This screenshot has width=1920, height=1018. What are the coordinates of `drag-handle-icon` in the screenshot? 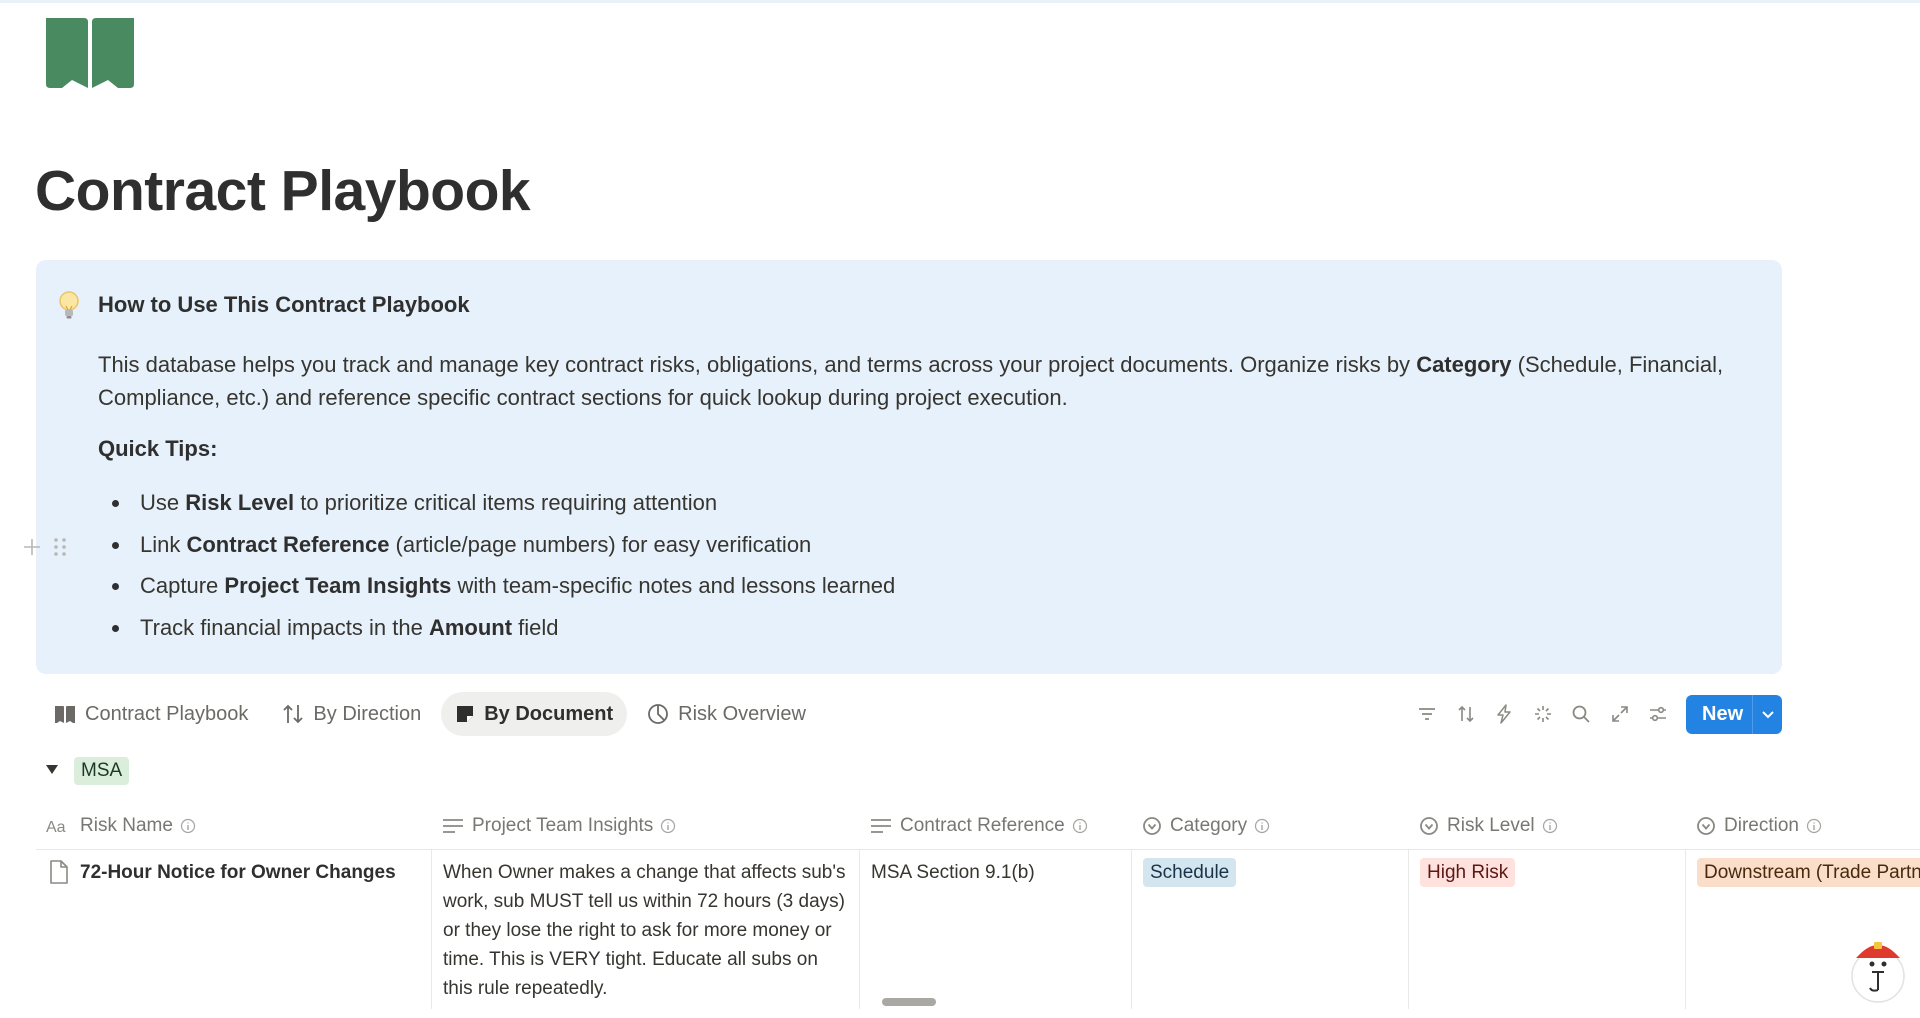 It's located at (60, 547).